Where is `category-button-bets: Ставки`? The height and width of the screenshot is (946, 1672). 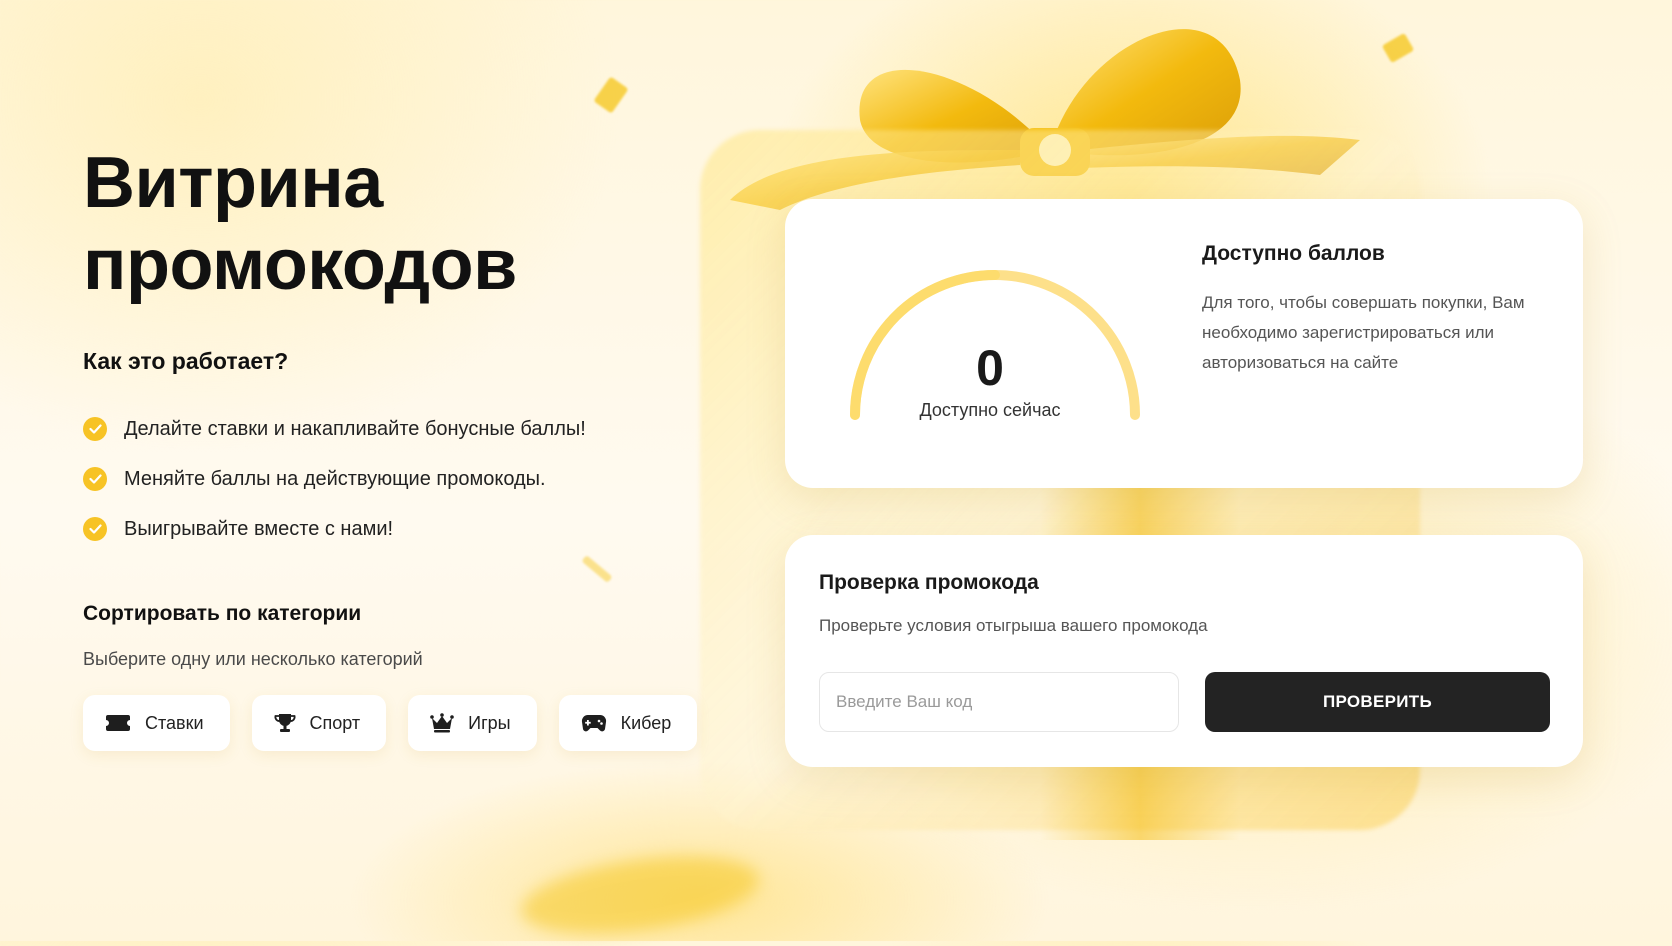
category-button-bets: Ставки is located at coordinates (156, 723).